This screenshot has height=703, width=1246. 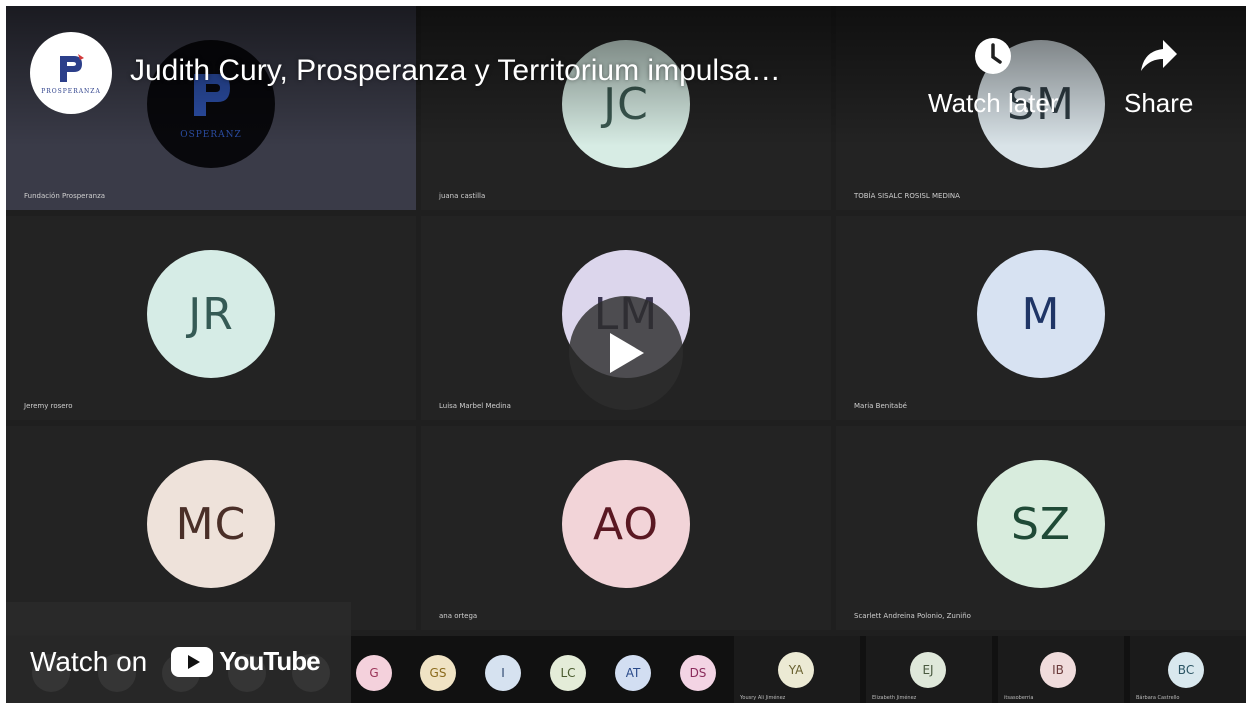 What do you see at coordinates (462, 196) in the screenshot?
I see `participant-name: juana castilla` at bounding box center [462, 196].